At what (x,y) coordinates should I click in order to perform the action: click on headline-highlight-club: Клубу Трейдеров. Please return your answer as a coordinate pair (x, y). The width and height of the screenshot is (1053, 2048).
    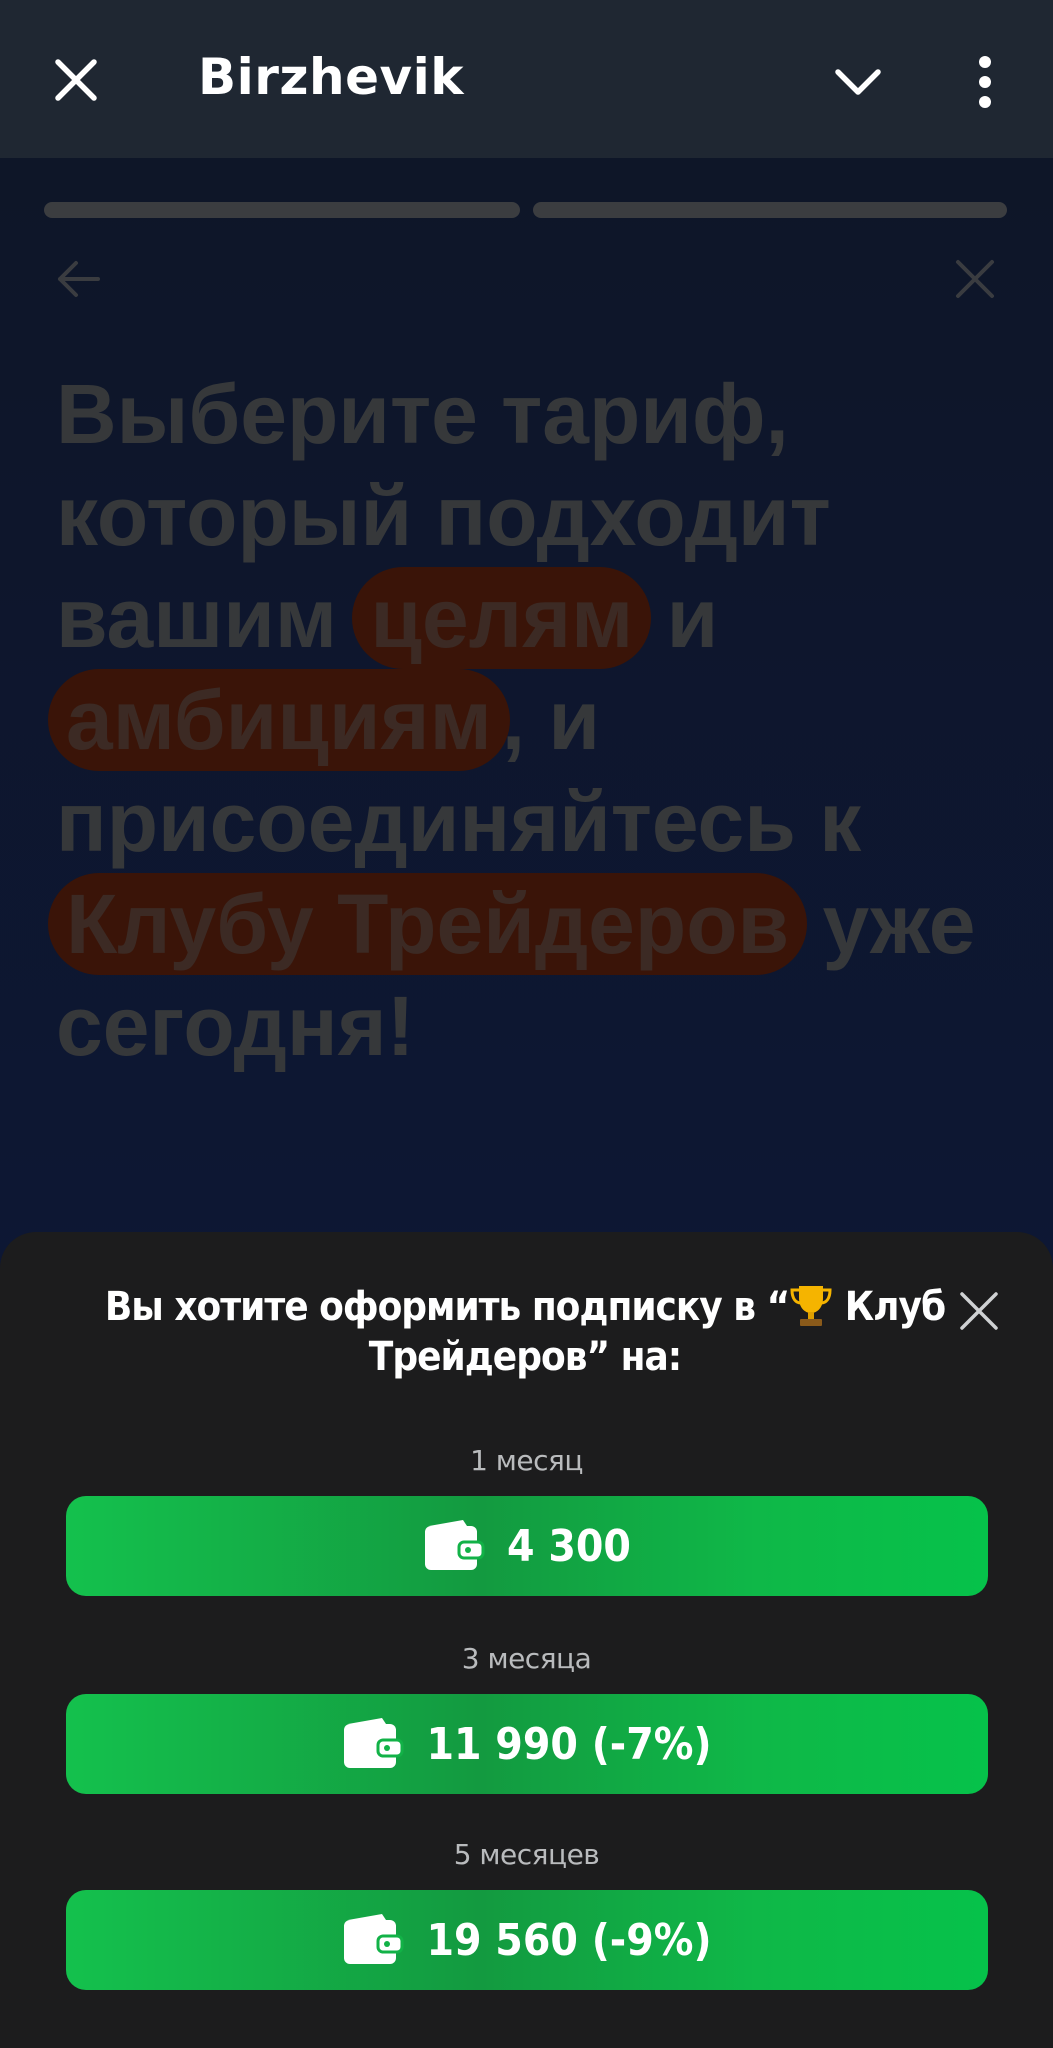
    Looking at the image, I should click on (428, 924).